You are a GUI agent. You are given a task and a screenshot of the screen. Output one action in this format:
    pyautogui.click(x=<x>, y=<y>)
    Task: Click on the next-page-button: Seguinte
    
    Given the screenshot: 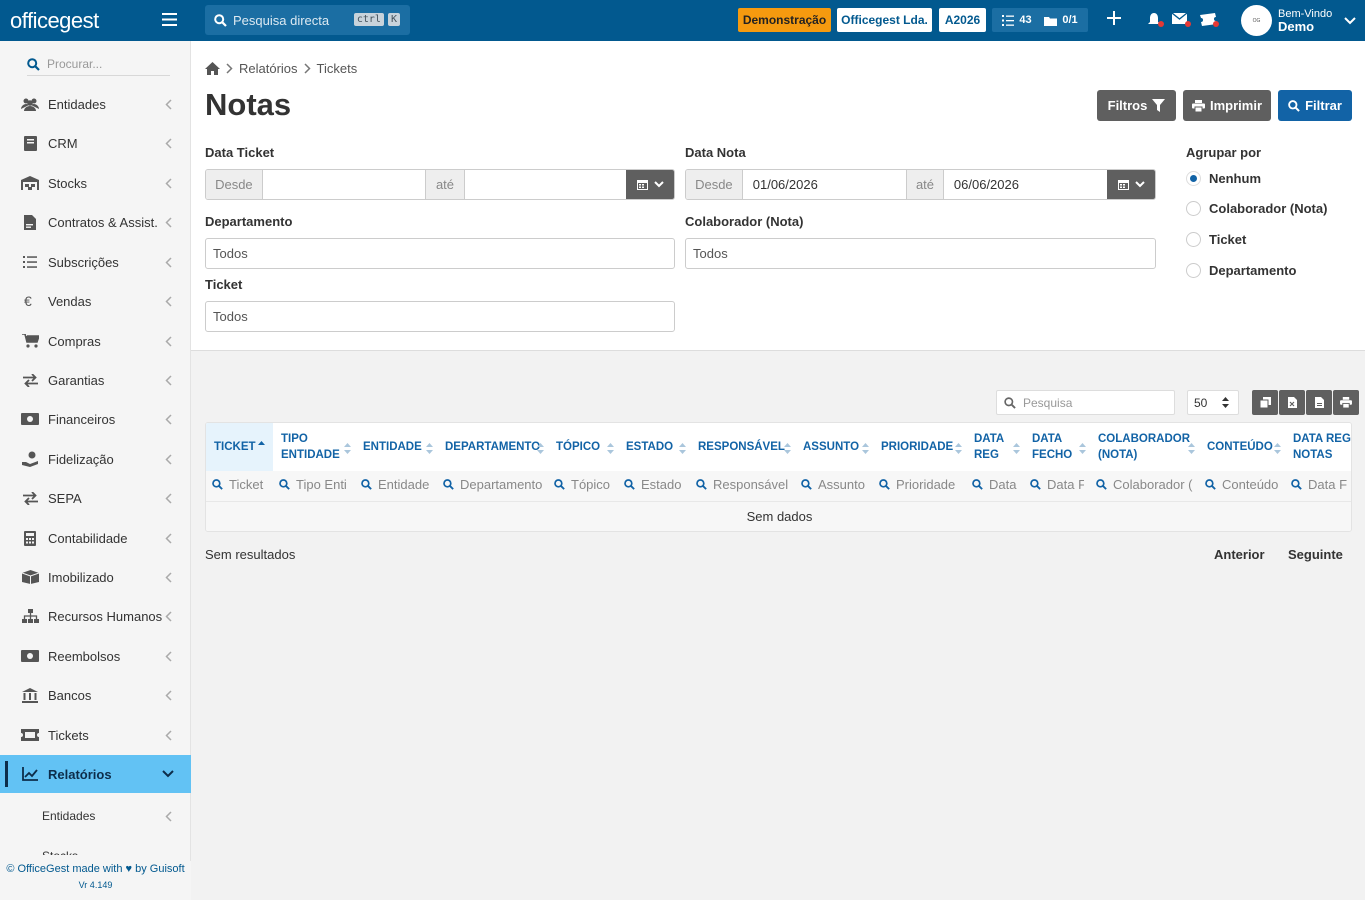 What is the action you would take?
    pyautogui.click(x=1315, y=554)
    